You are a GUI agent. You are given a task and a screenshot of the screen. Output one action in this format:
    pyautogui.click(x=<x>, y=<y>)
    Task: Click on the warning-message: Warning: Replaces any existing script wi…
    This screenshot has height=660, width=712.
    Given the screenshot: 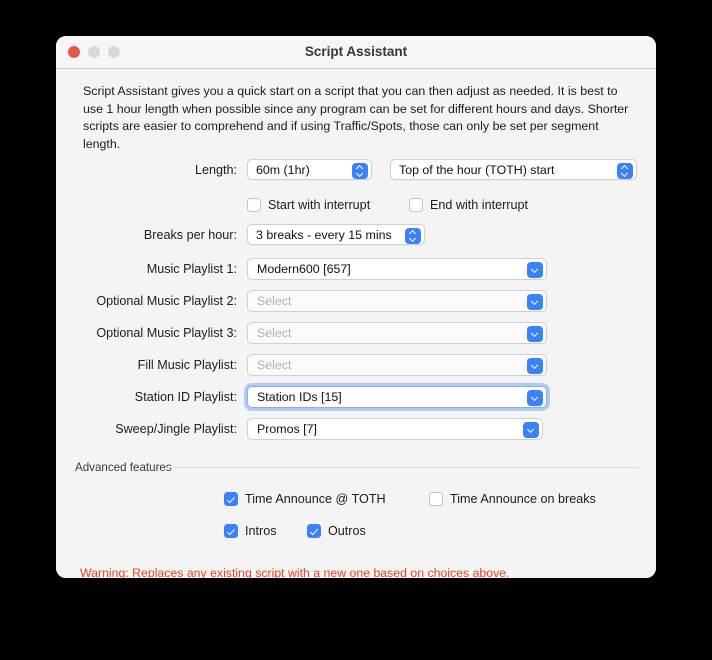 What is the action you would take?
    pyautogui.click(x=295, y=571)
    